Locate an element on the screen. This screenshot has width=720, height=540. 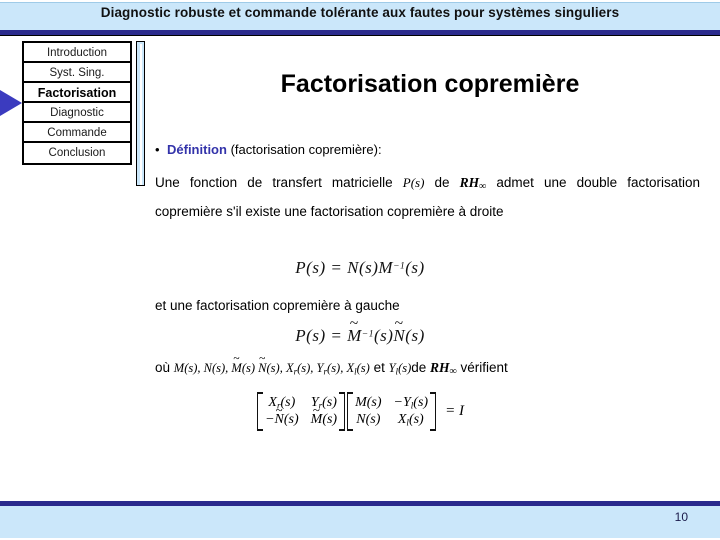
sidebar-item-introduction: Introduction is located at coordinates (77, 53).